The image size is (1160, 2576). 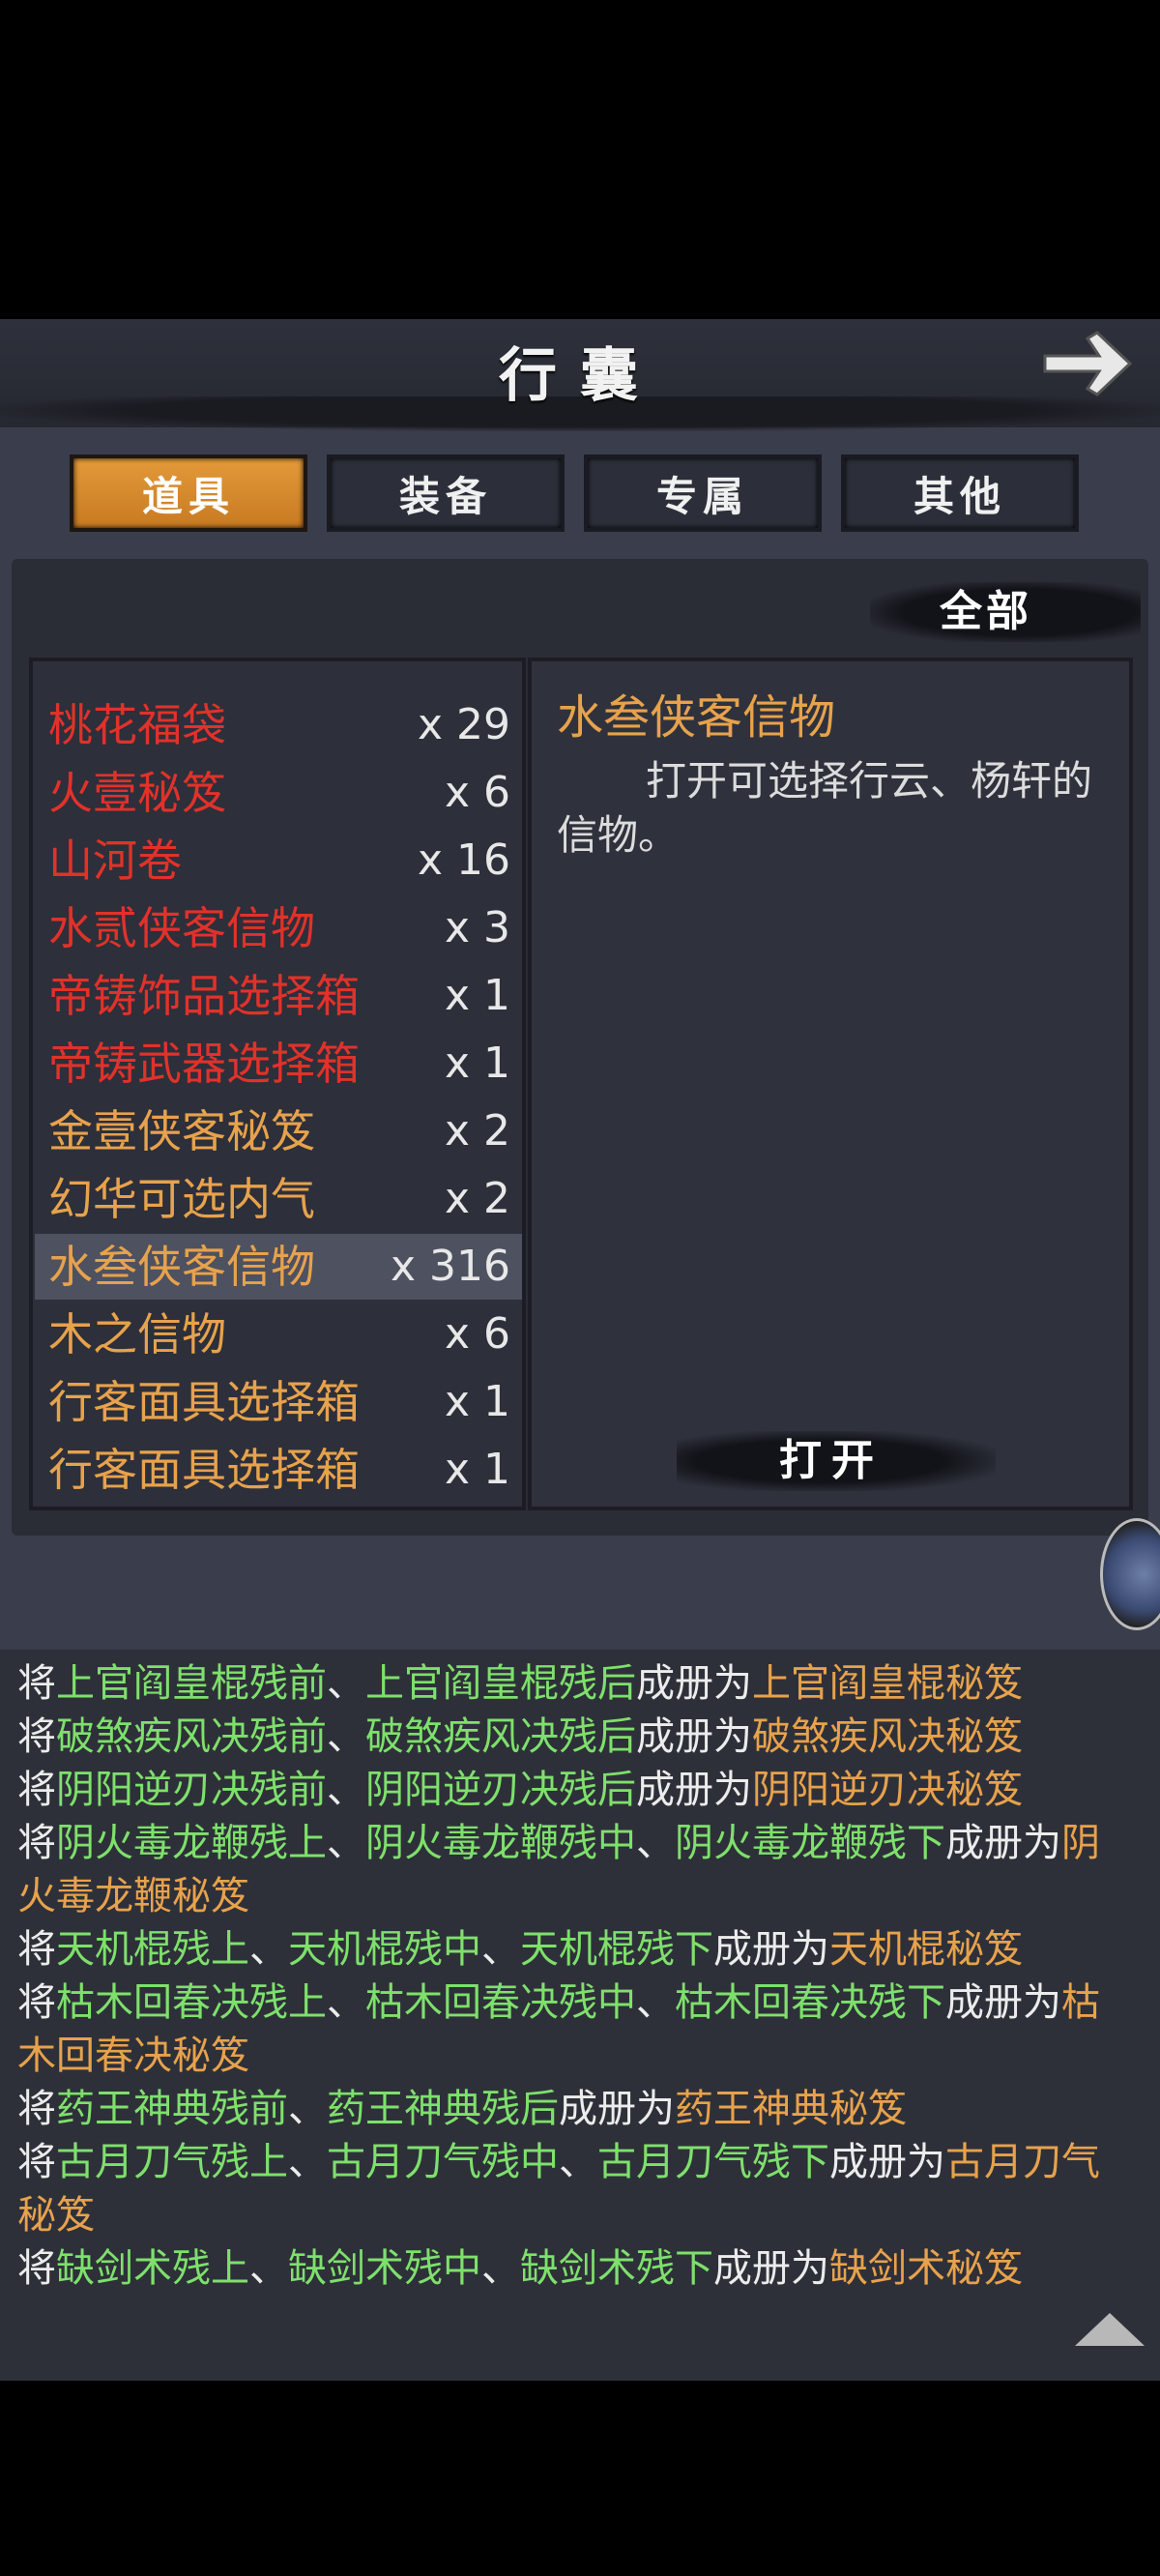 I want to click on item-name: 山河卷, so click(x=115, y=860).